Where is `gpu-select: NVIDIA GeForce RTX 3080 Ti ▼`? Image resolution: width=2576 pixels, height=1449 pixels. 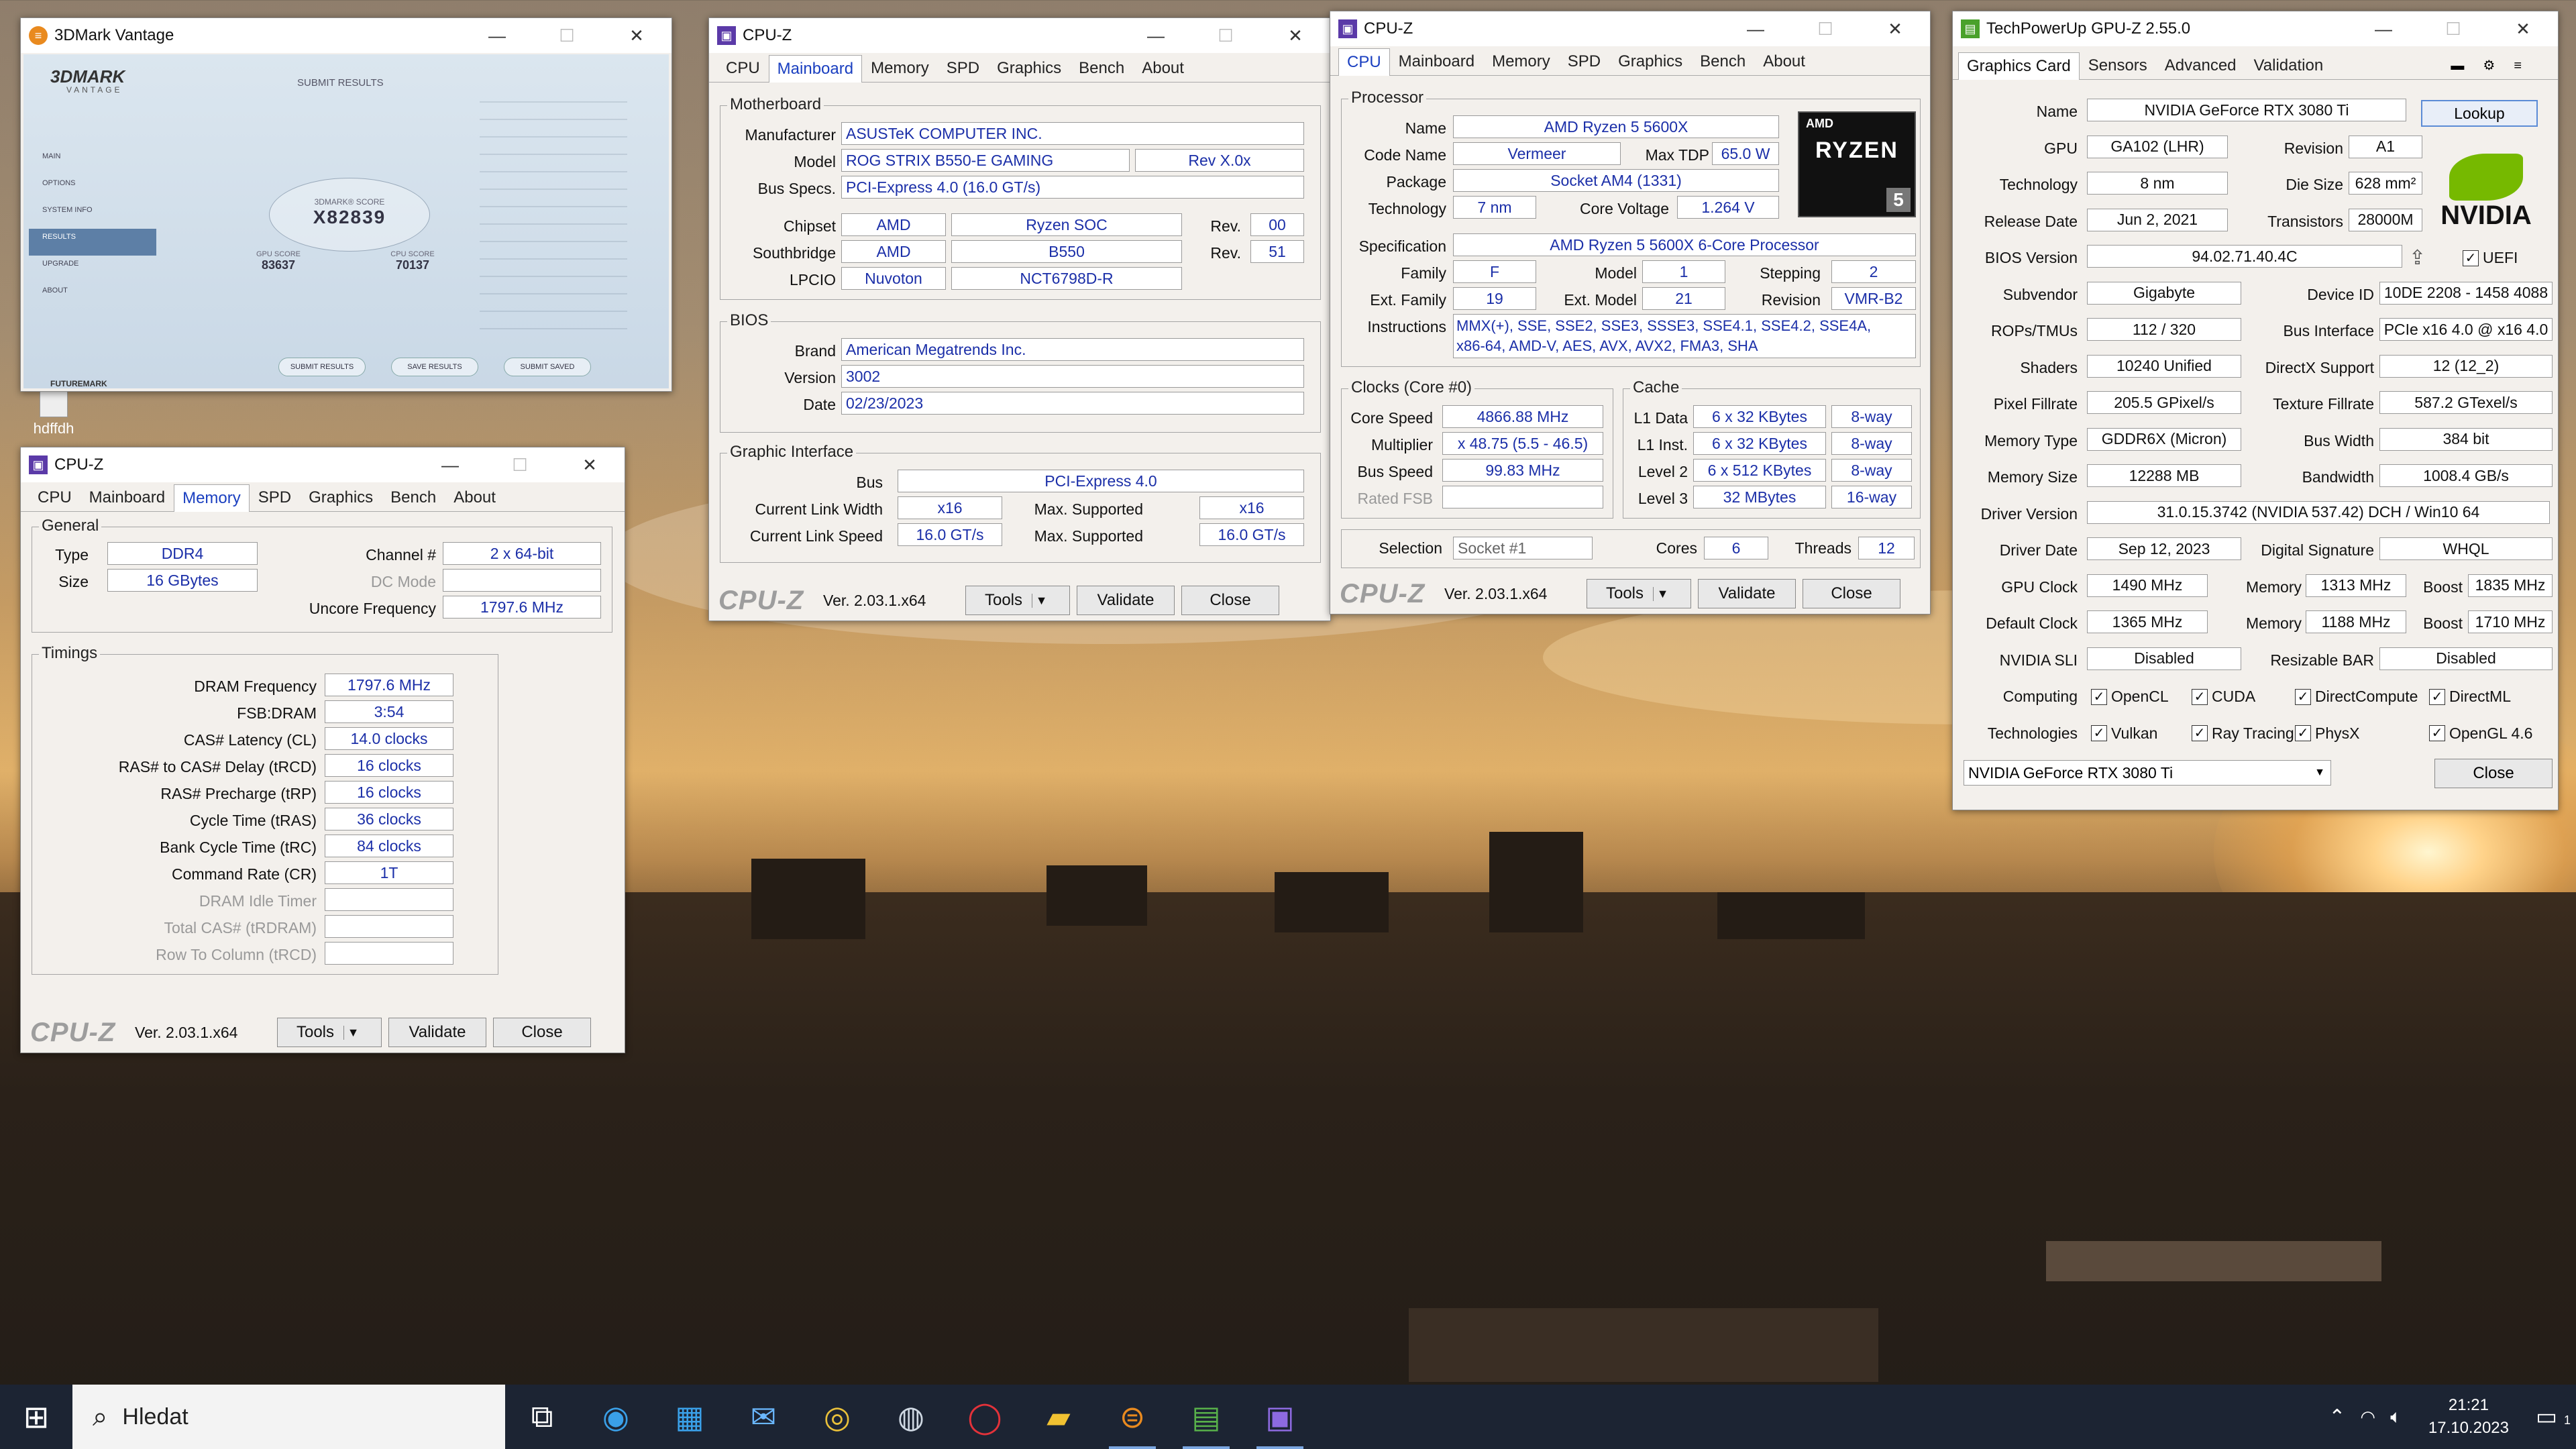 gpu-select: NVIDIA GeForce RTX 3080 Ti ▼ is located at coordinates (2147, 773).